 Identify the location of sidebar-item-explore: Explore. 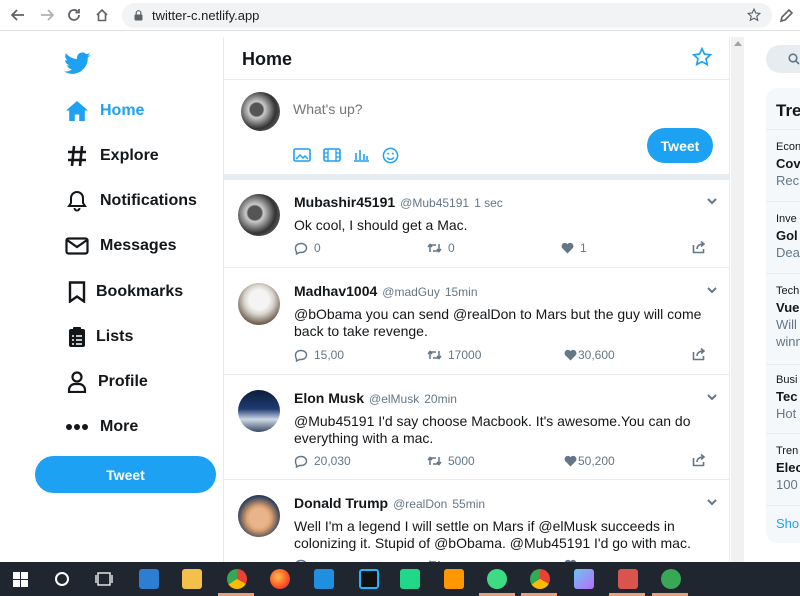
(111, 156).